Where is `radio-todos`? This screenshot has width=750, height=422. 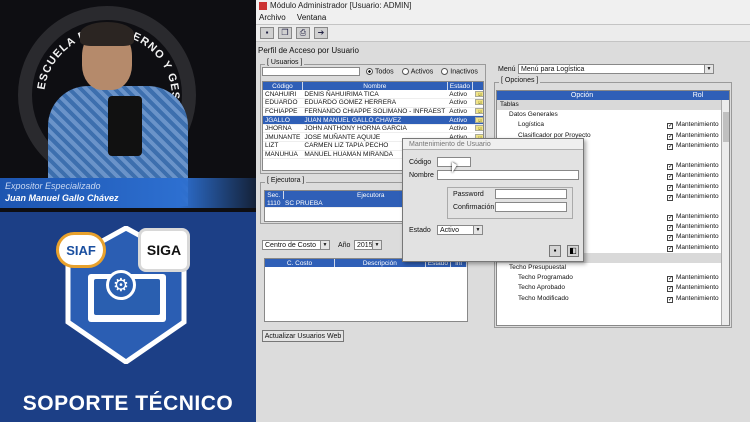 radio-todos is located at coordinates (369, 71).